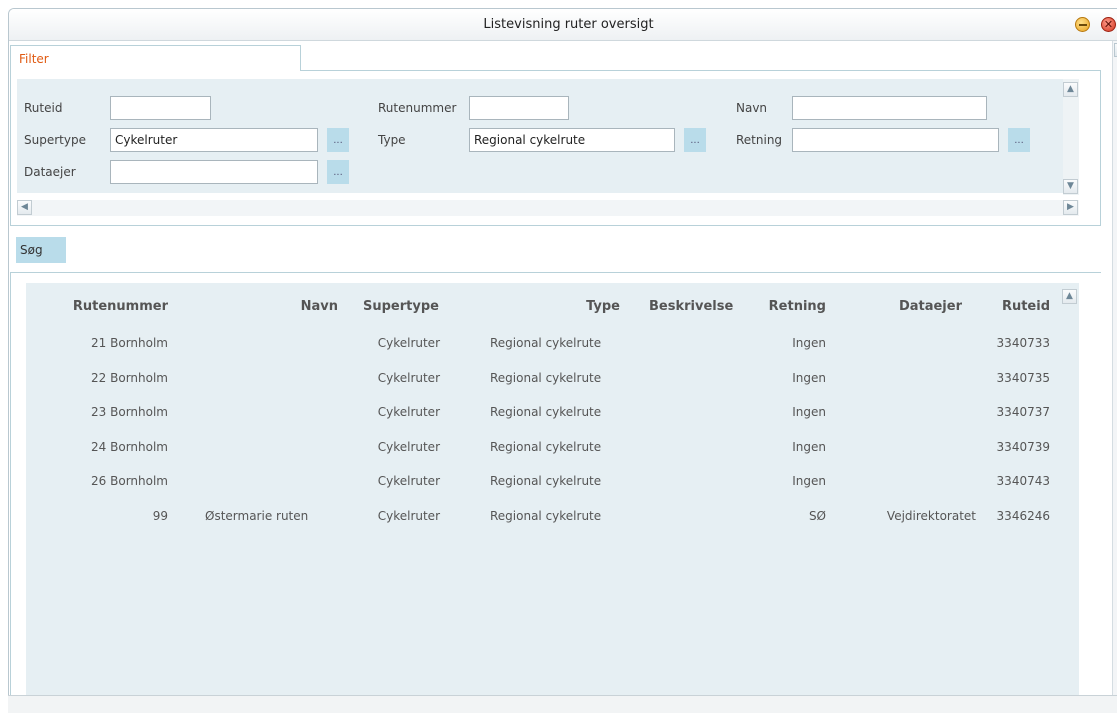 This screenshot has width=1117, height=713. Describe the element at coordinates (392, 140) in the screenshot. I see `type-label: Type` at that location.